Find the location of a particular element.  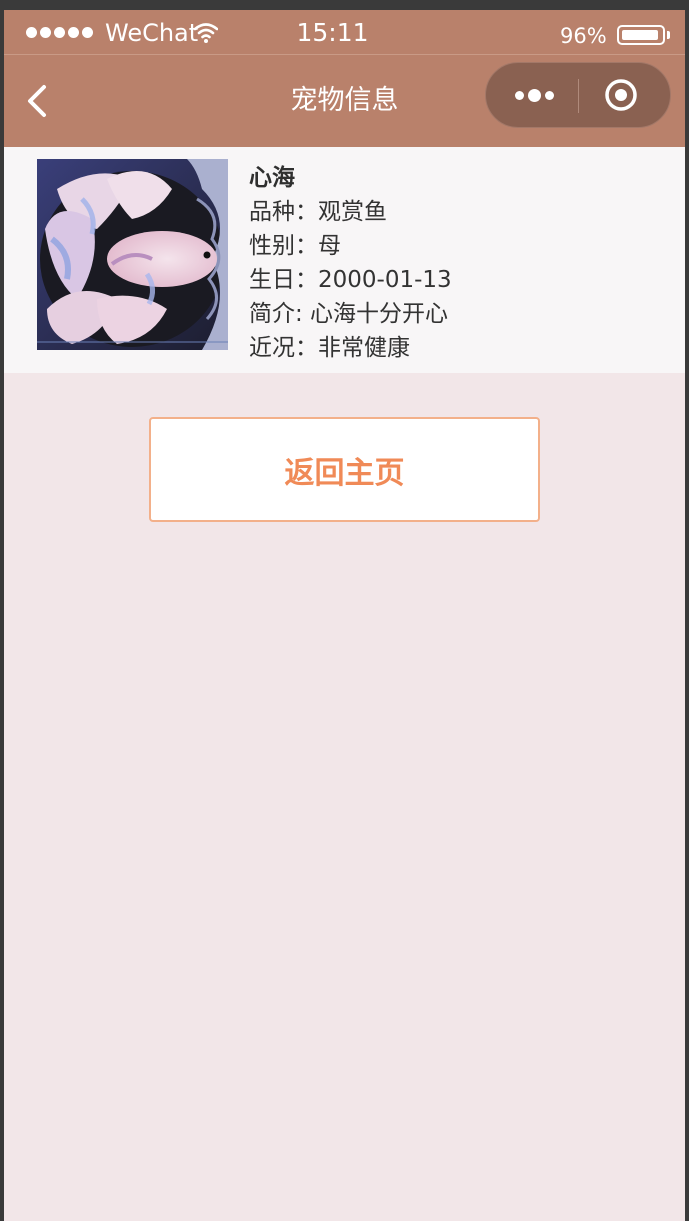

pet-intro: 简介: 心海十分开心 is located at coordinates (349, 314).